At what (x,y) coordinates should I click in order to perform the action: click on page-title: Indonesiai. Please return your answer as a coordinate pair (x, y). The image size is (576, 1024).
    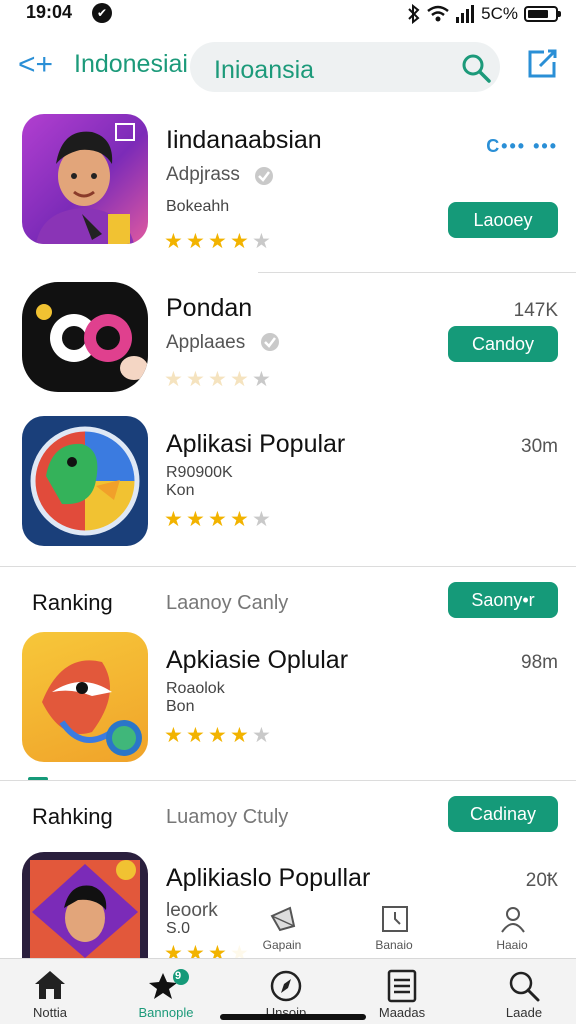
    Looking at the image, I should click on (131, 64).